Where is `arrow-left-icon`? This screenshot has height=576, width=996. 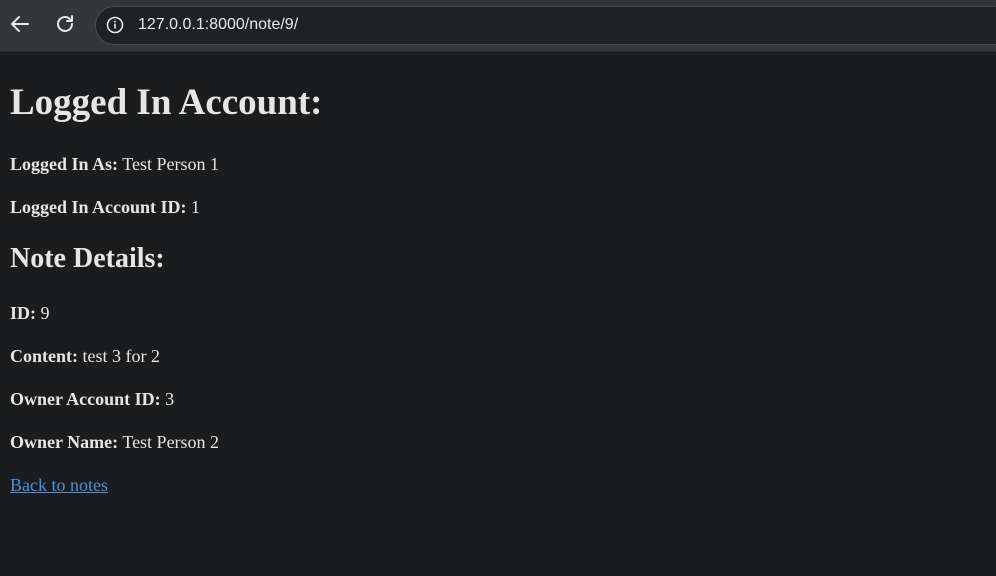 arrow-left-icon is located at coordinates (20, 24).